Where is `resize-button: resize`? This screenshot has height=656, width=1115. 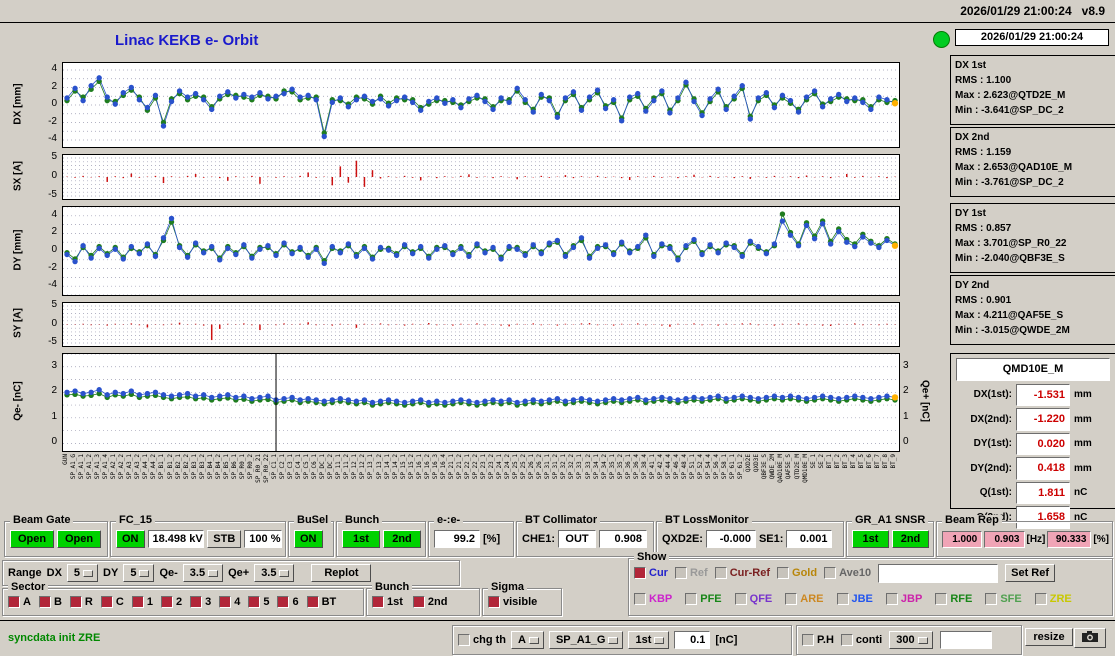 resize-button: resize is located at coordinates (1049, 637).